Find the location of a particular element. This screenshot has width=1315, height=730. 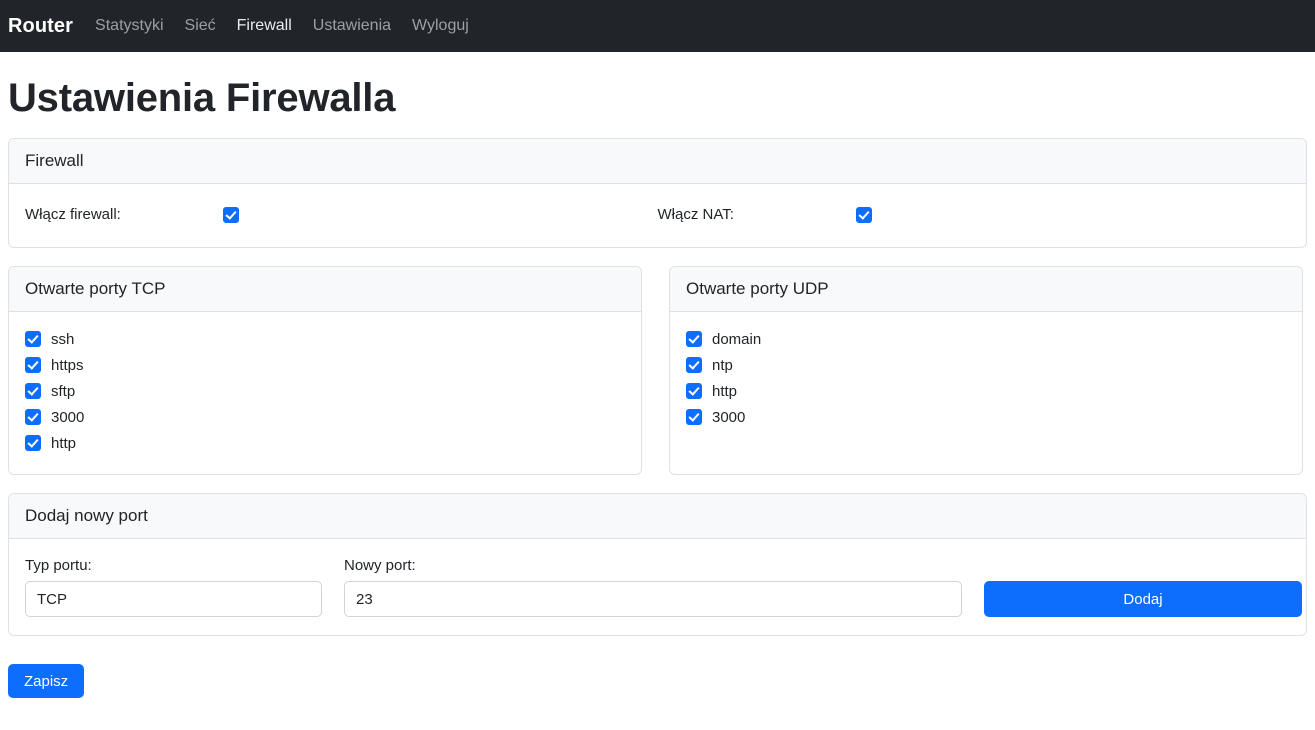

tcp-port-checkbox-sftp is located at coordinates (33, 391).